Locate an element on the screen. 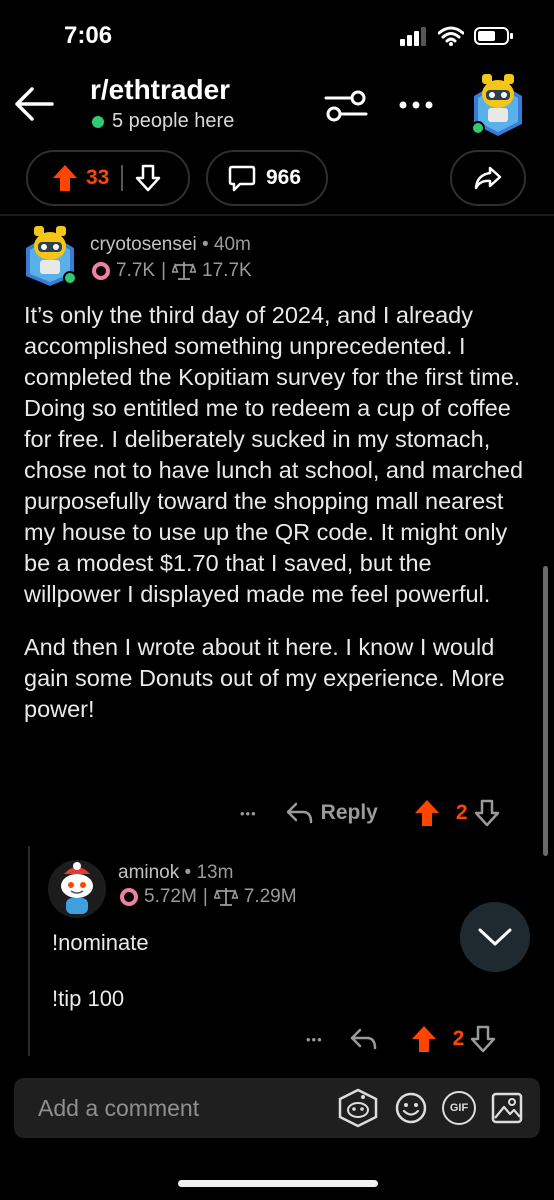 This screenshot has height=1200, width=554. subreddit-name: r/ethtrader is located at coordinates (160, 90).